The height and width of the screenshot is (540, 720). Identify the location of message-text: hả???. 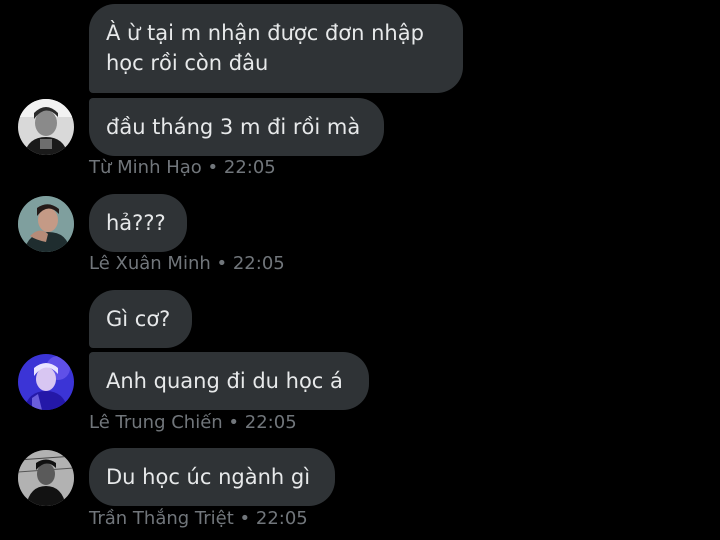
(136, 223).